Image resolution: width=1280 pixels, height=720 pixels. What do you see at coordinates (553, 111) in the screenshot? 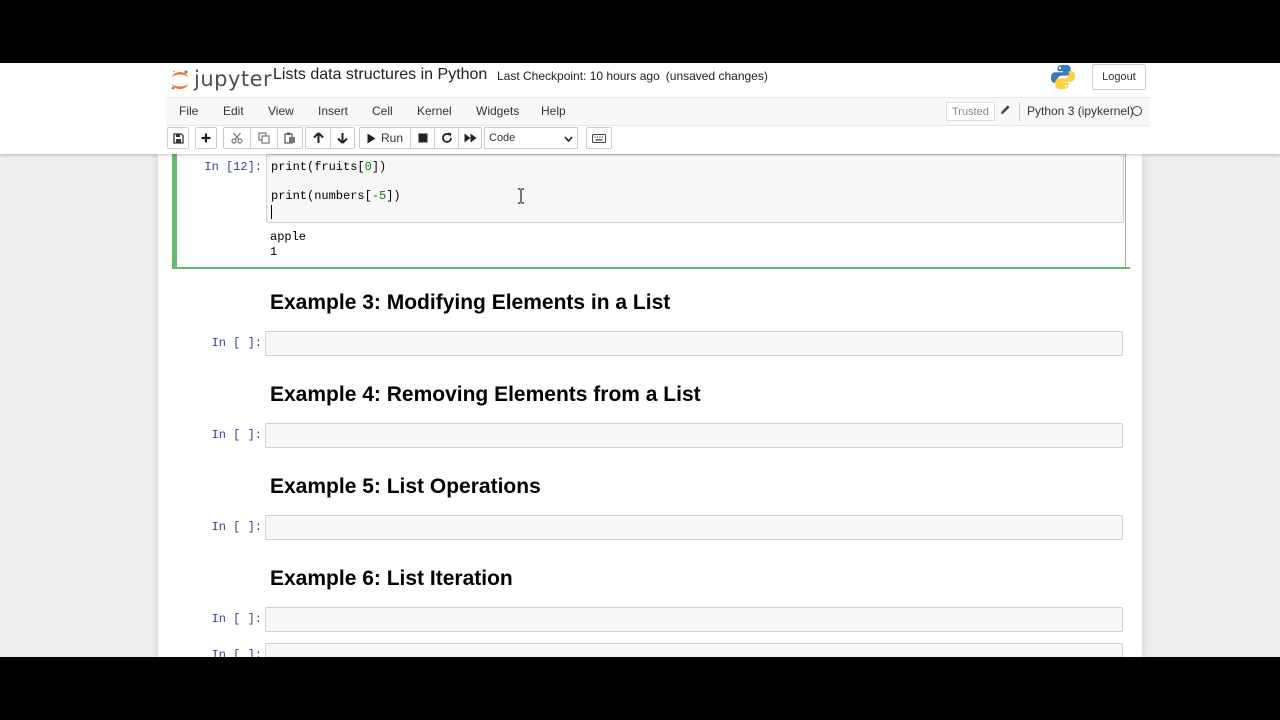
I see `menu-help: Help` at bounding box center [553, 111].